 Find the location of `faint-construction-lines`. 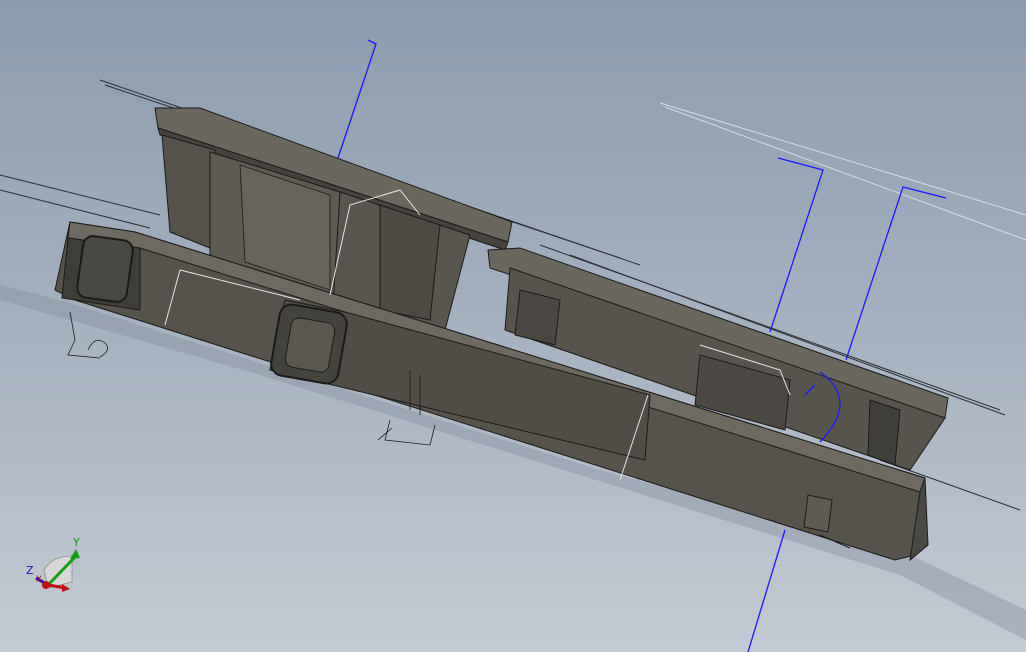

faint-construction-lines is located at coordinates (842, 171).